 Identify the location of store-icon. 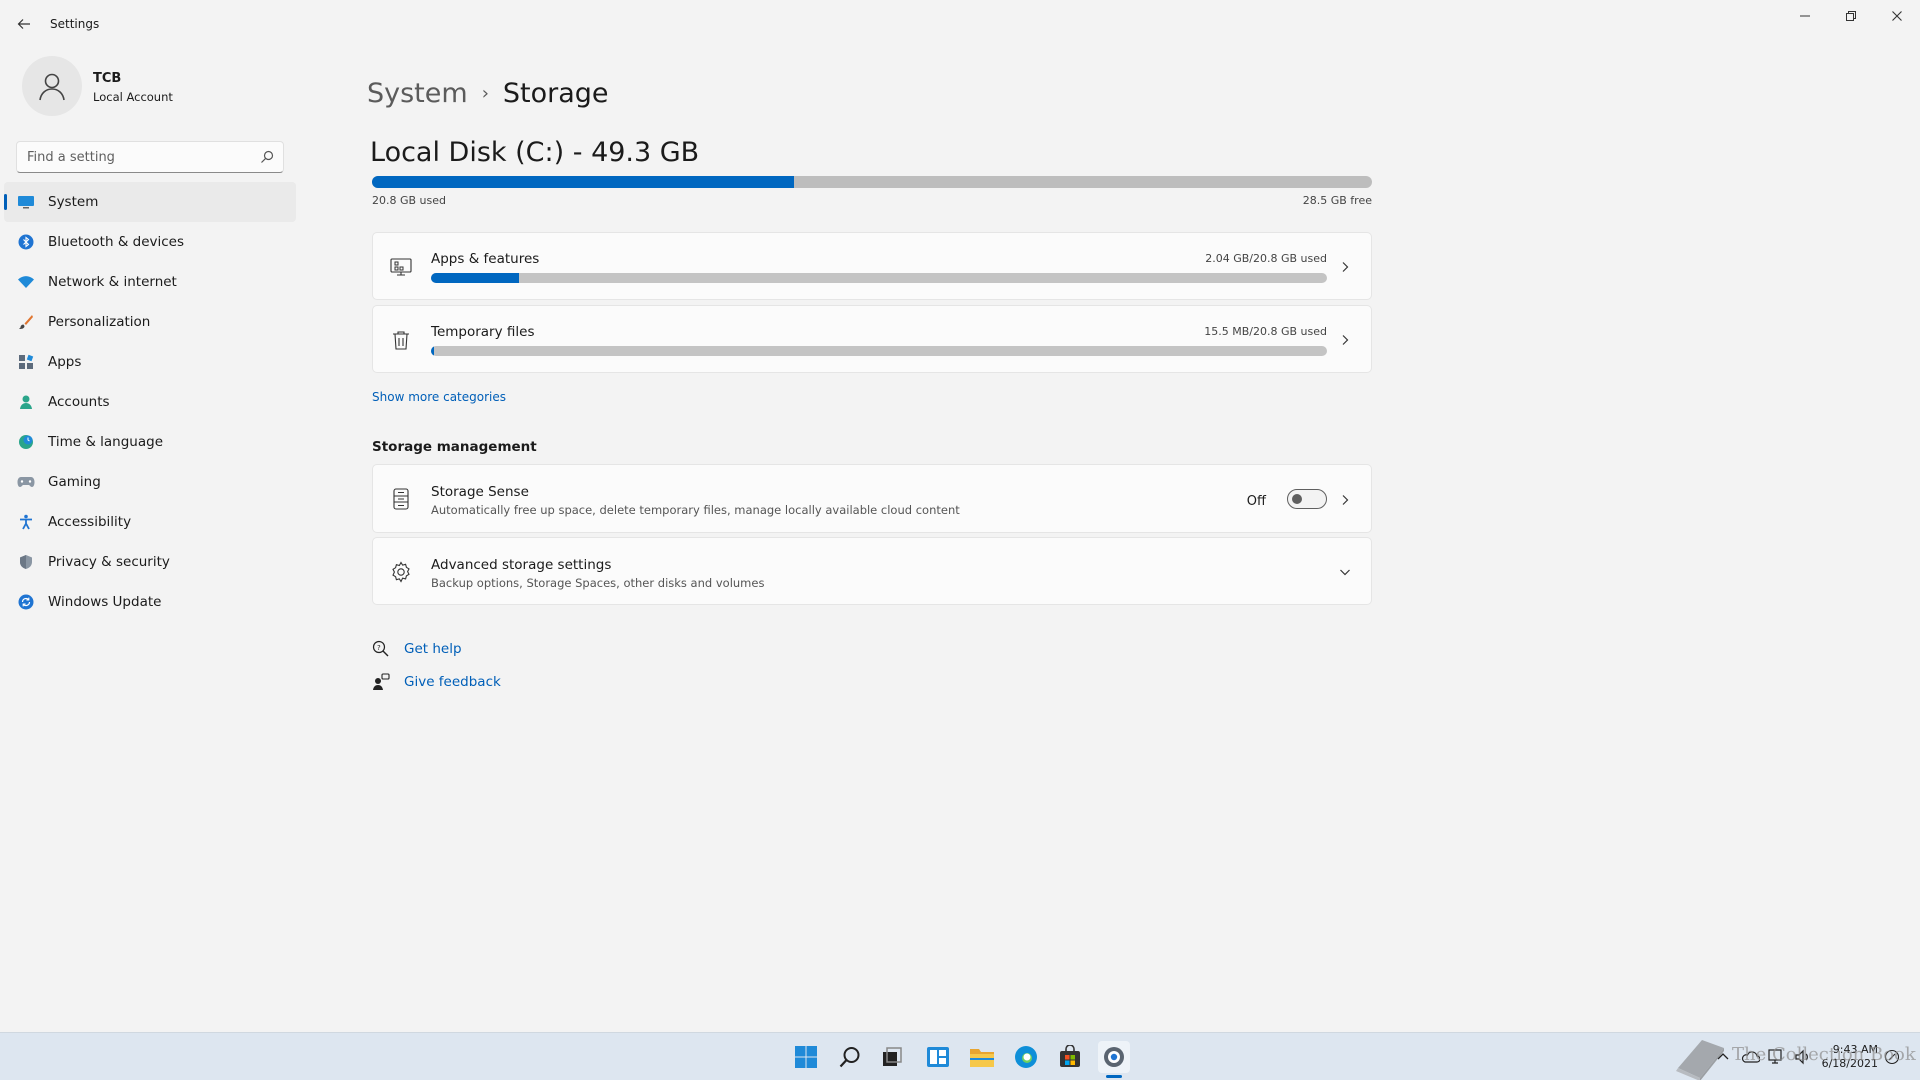
(1070, 1057).